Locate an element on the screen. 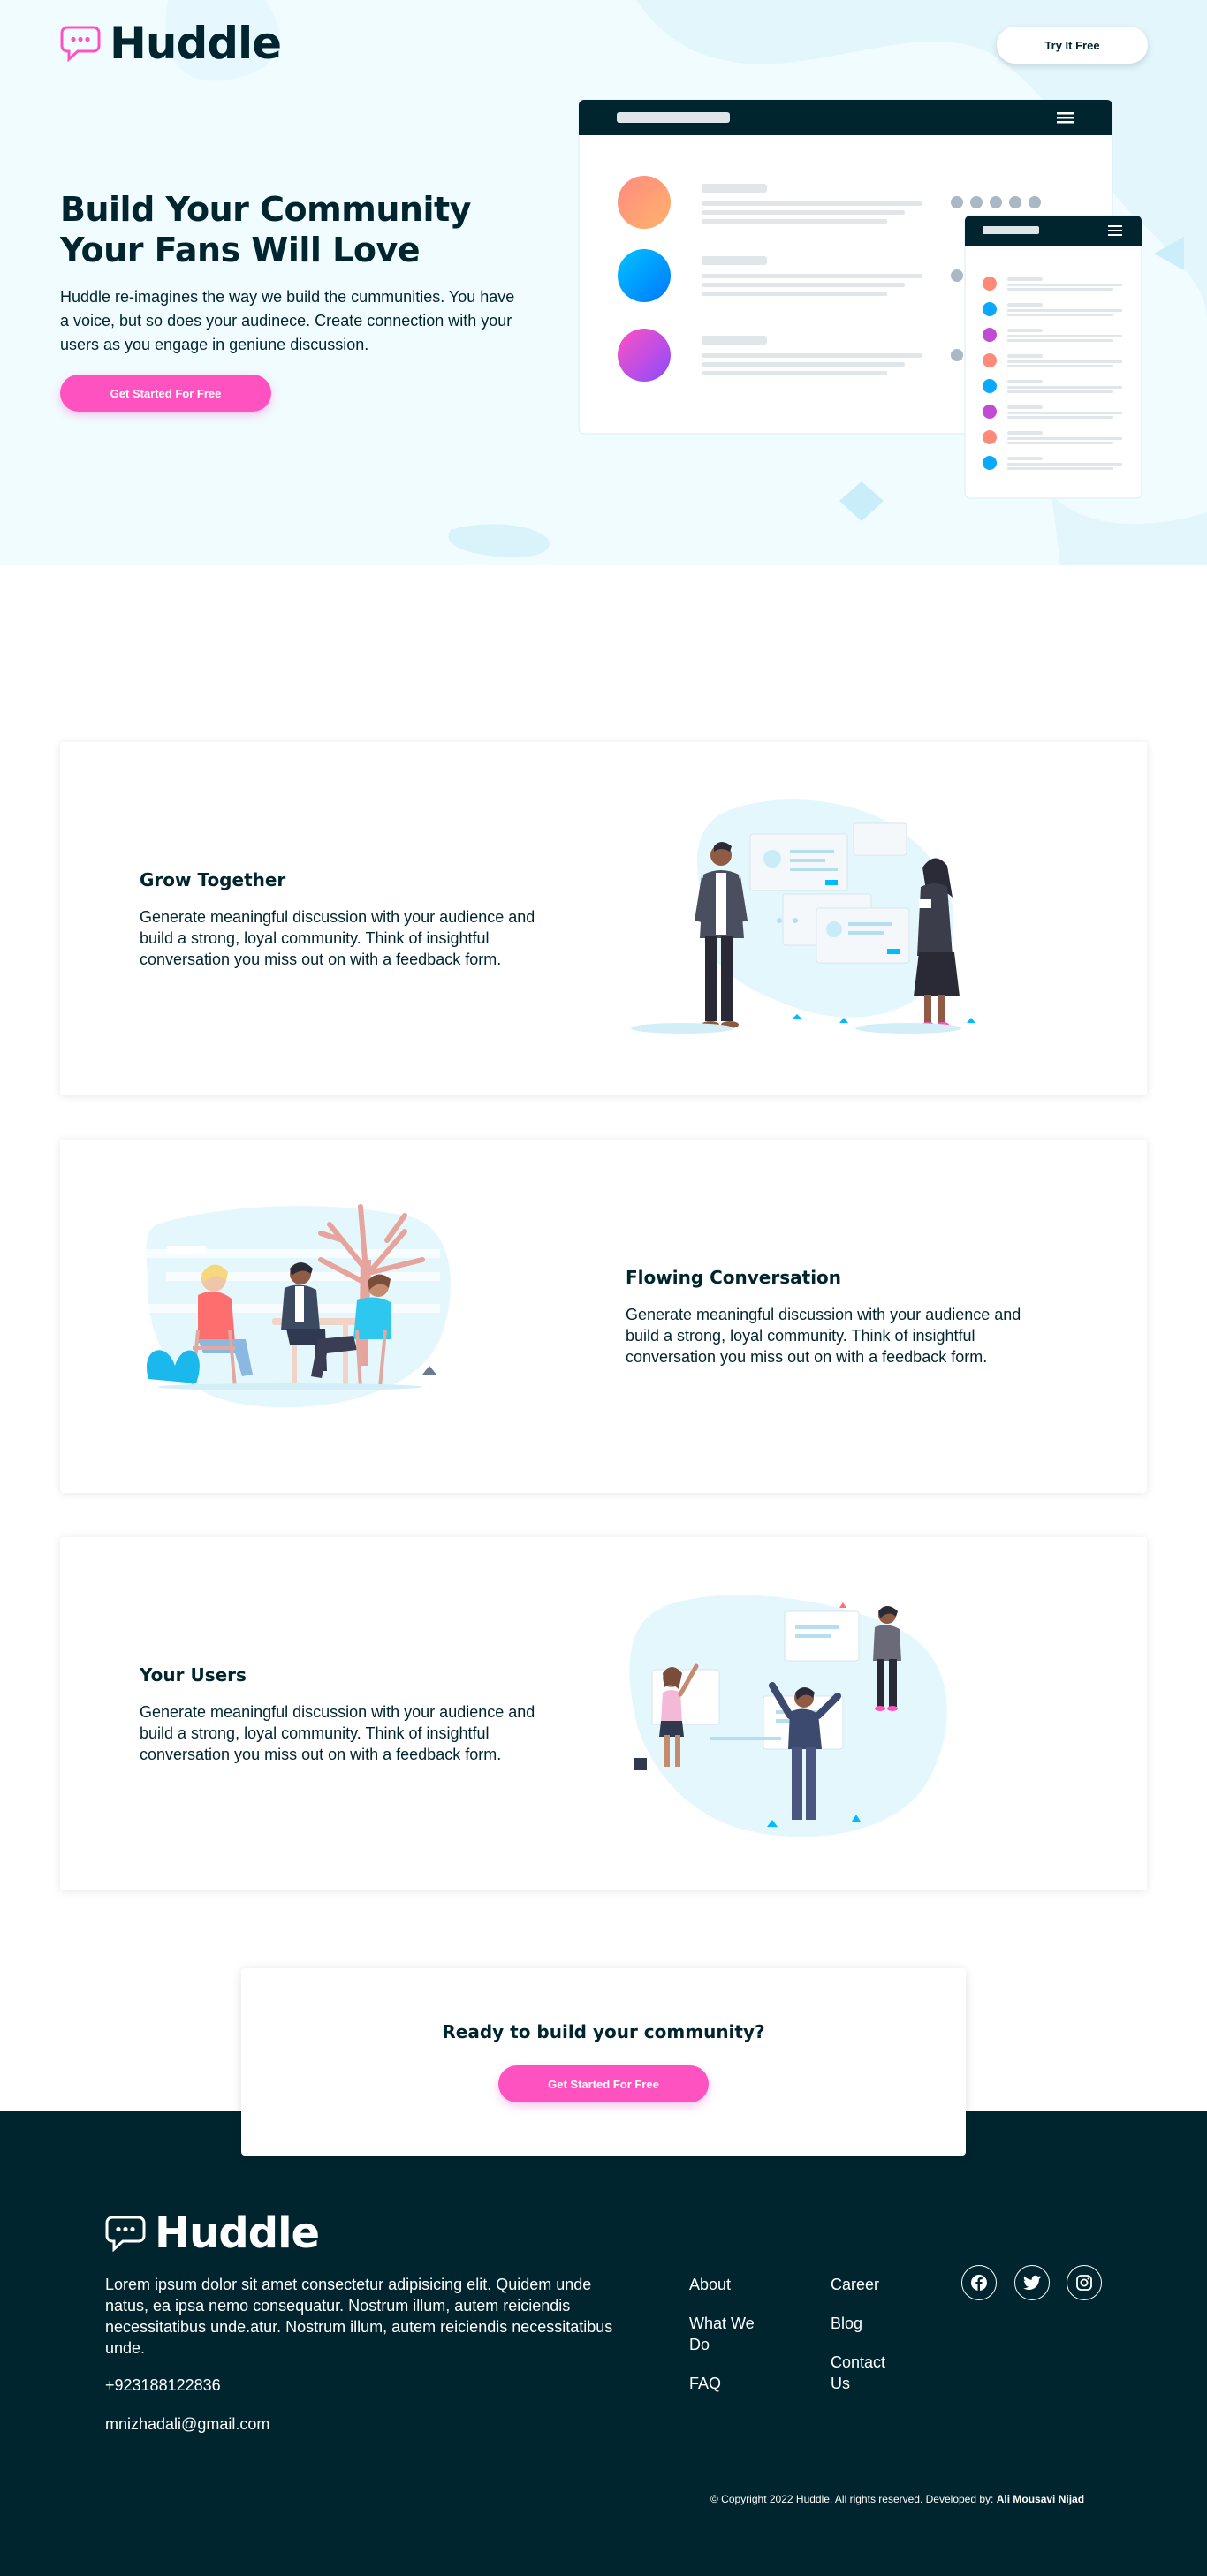 The image size is (1207, 2576). facebook-icon is located at coordinates (979, 2283).